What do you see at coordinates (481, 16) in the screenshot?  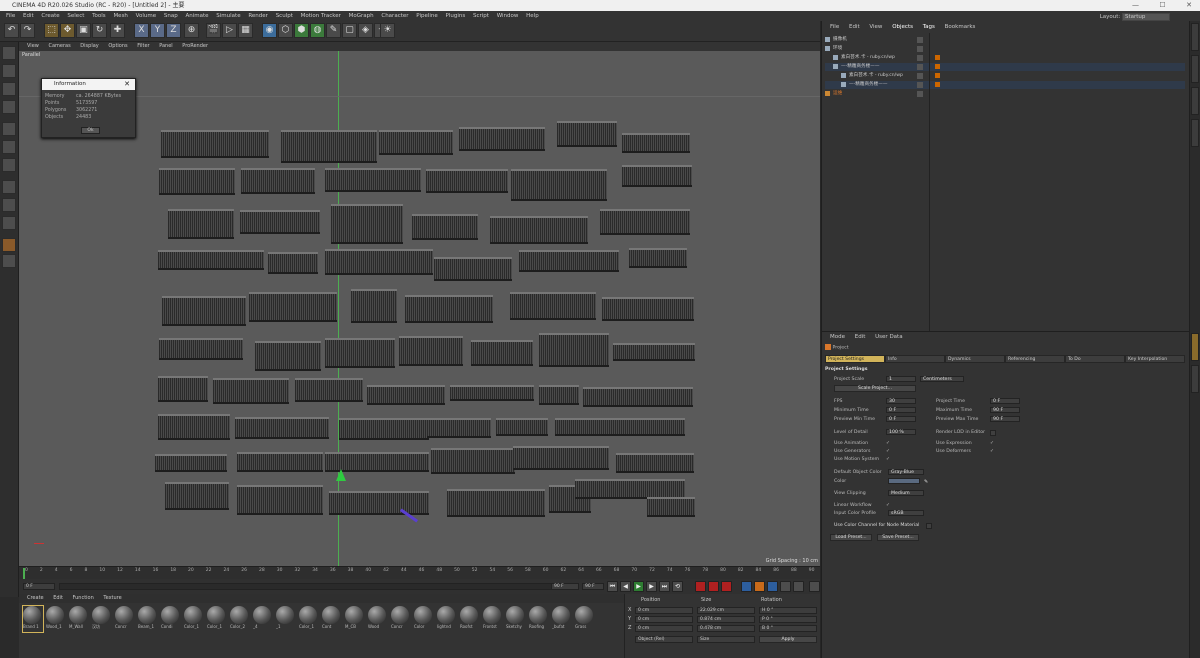 I see `menu-script: Script` at bounding box center [481, 16].